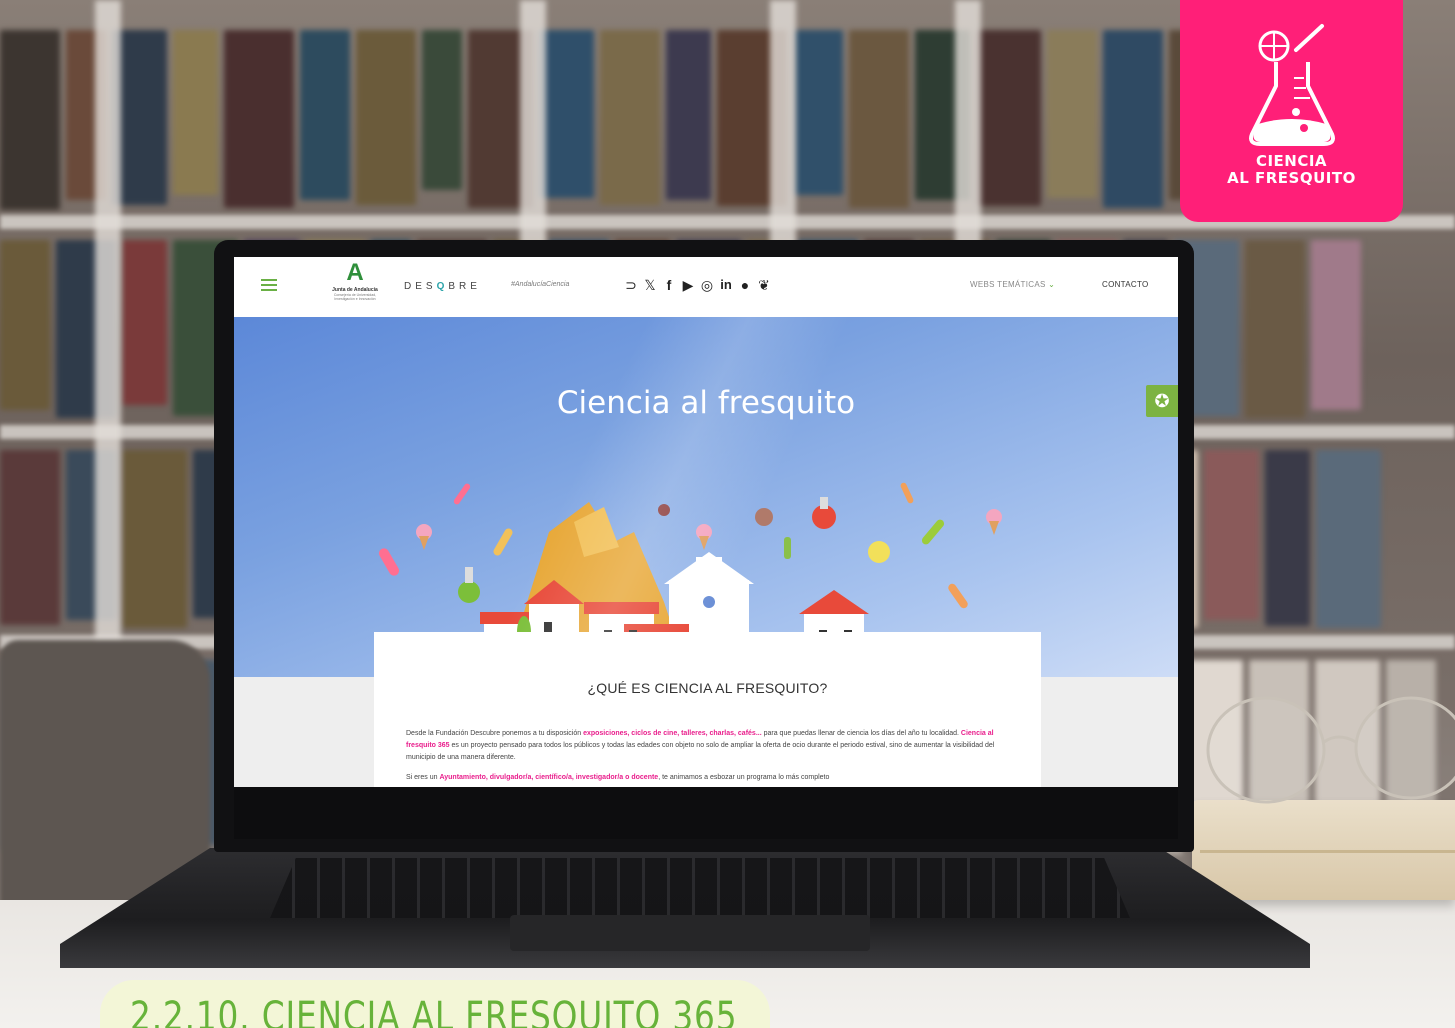 This screenshot has height=1028, width=1455. What do you see at coordinates (726, 285) in the screenshot?
I see `linkedin-icon: in` at bounding box center [726, 285].